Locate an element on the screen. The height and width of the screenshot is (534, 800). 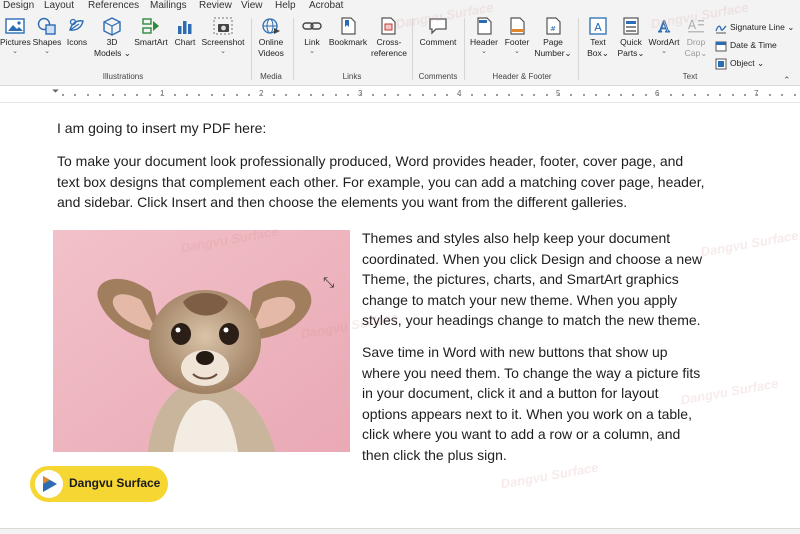
screenshot-button: Screenshot ⌄ is located at coordinates (223, 36).